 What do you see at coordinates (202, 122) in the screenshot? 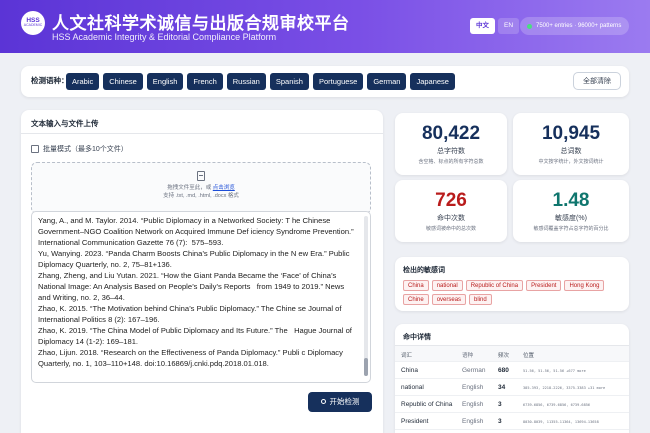
I see `input-panel-header: 文本输入与文件上传` at bounding box center [202, 122].